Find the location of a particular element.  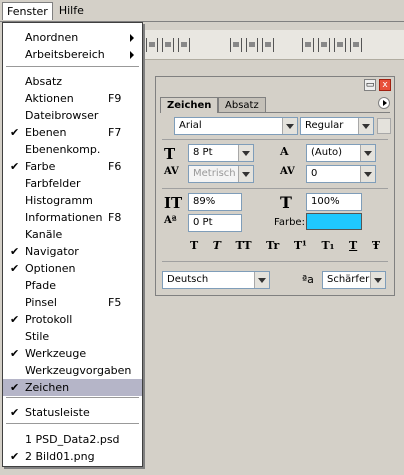

leading-value: (Auto) is located at coordinates (327, 152).